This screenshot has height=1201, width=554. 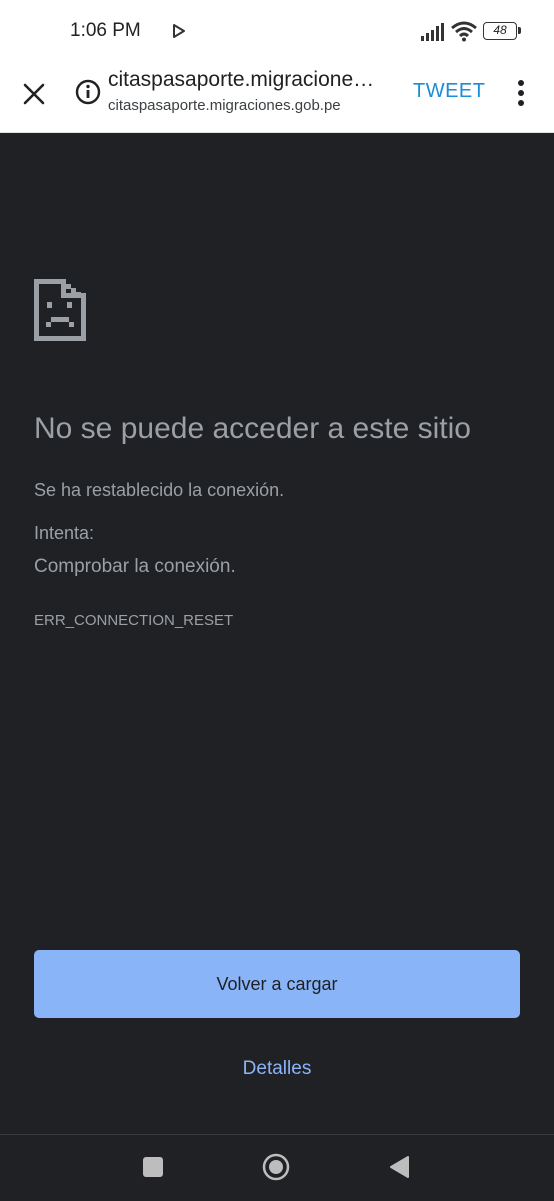 I want to click on close-button, so click(x=34, y=94).